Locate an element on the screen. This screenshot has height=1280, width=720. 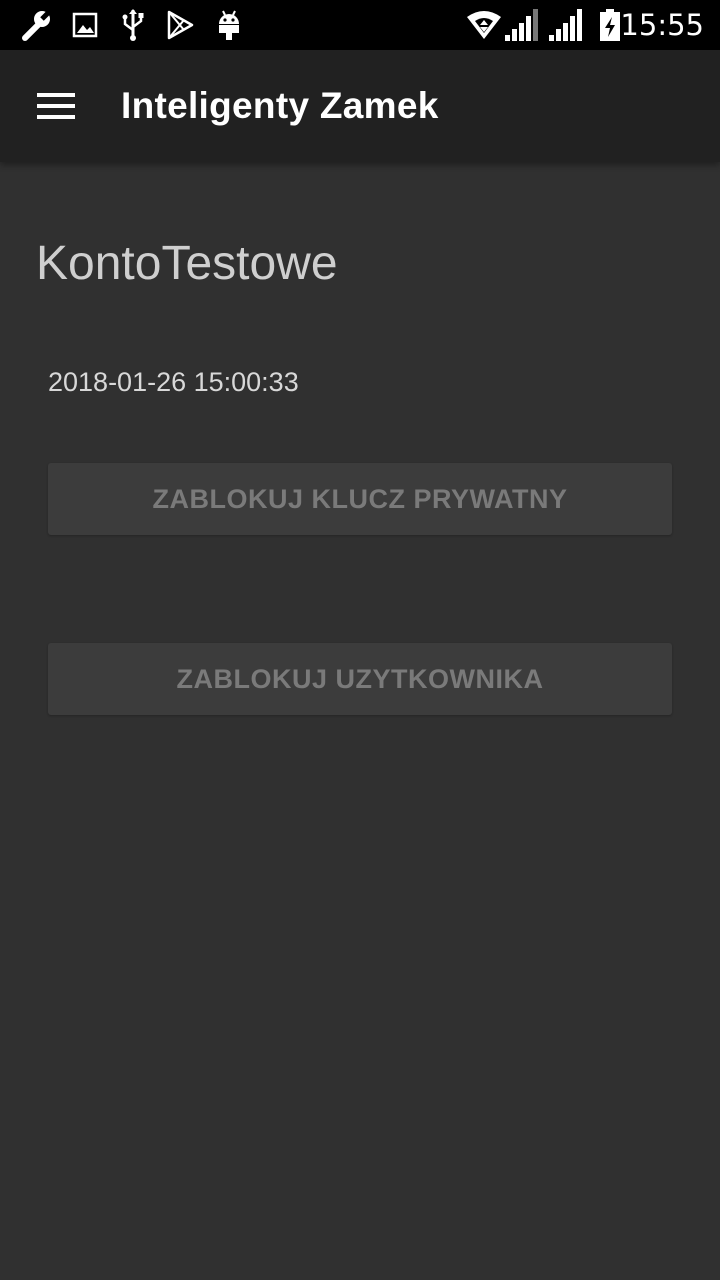
navigation-menu-button is located at coordinates (56, 106).